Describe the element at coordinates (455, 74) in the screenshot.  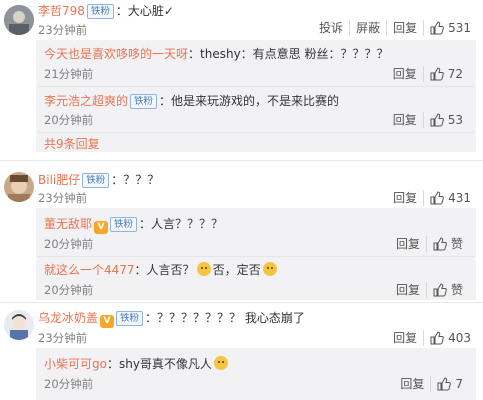
I see `like-count: 72` at that location.